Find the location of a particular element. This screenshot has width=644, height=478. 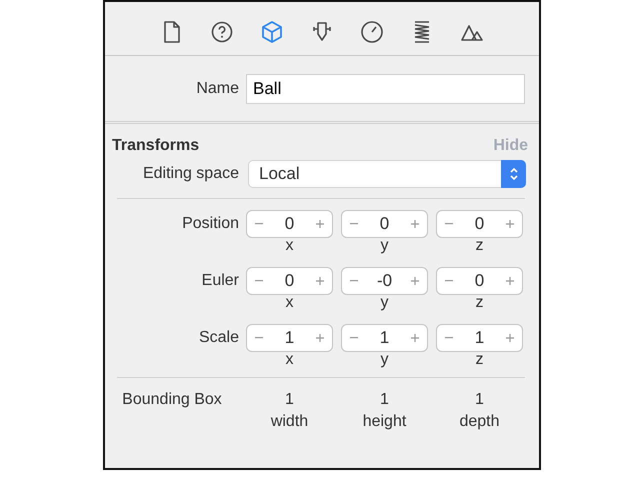

shield-icon is located at coordinates (322, 32).